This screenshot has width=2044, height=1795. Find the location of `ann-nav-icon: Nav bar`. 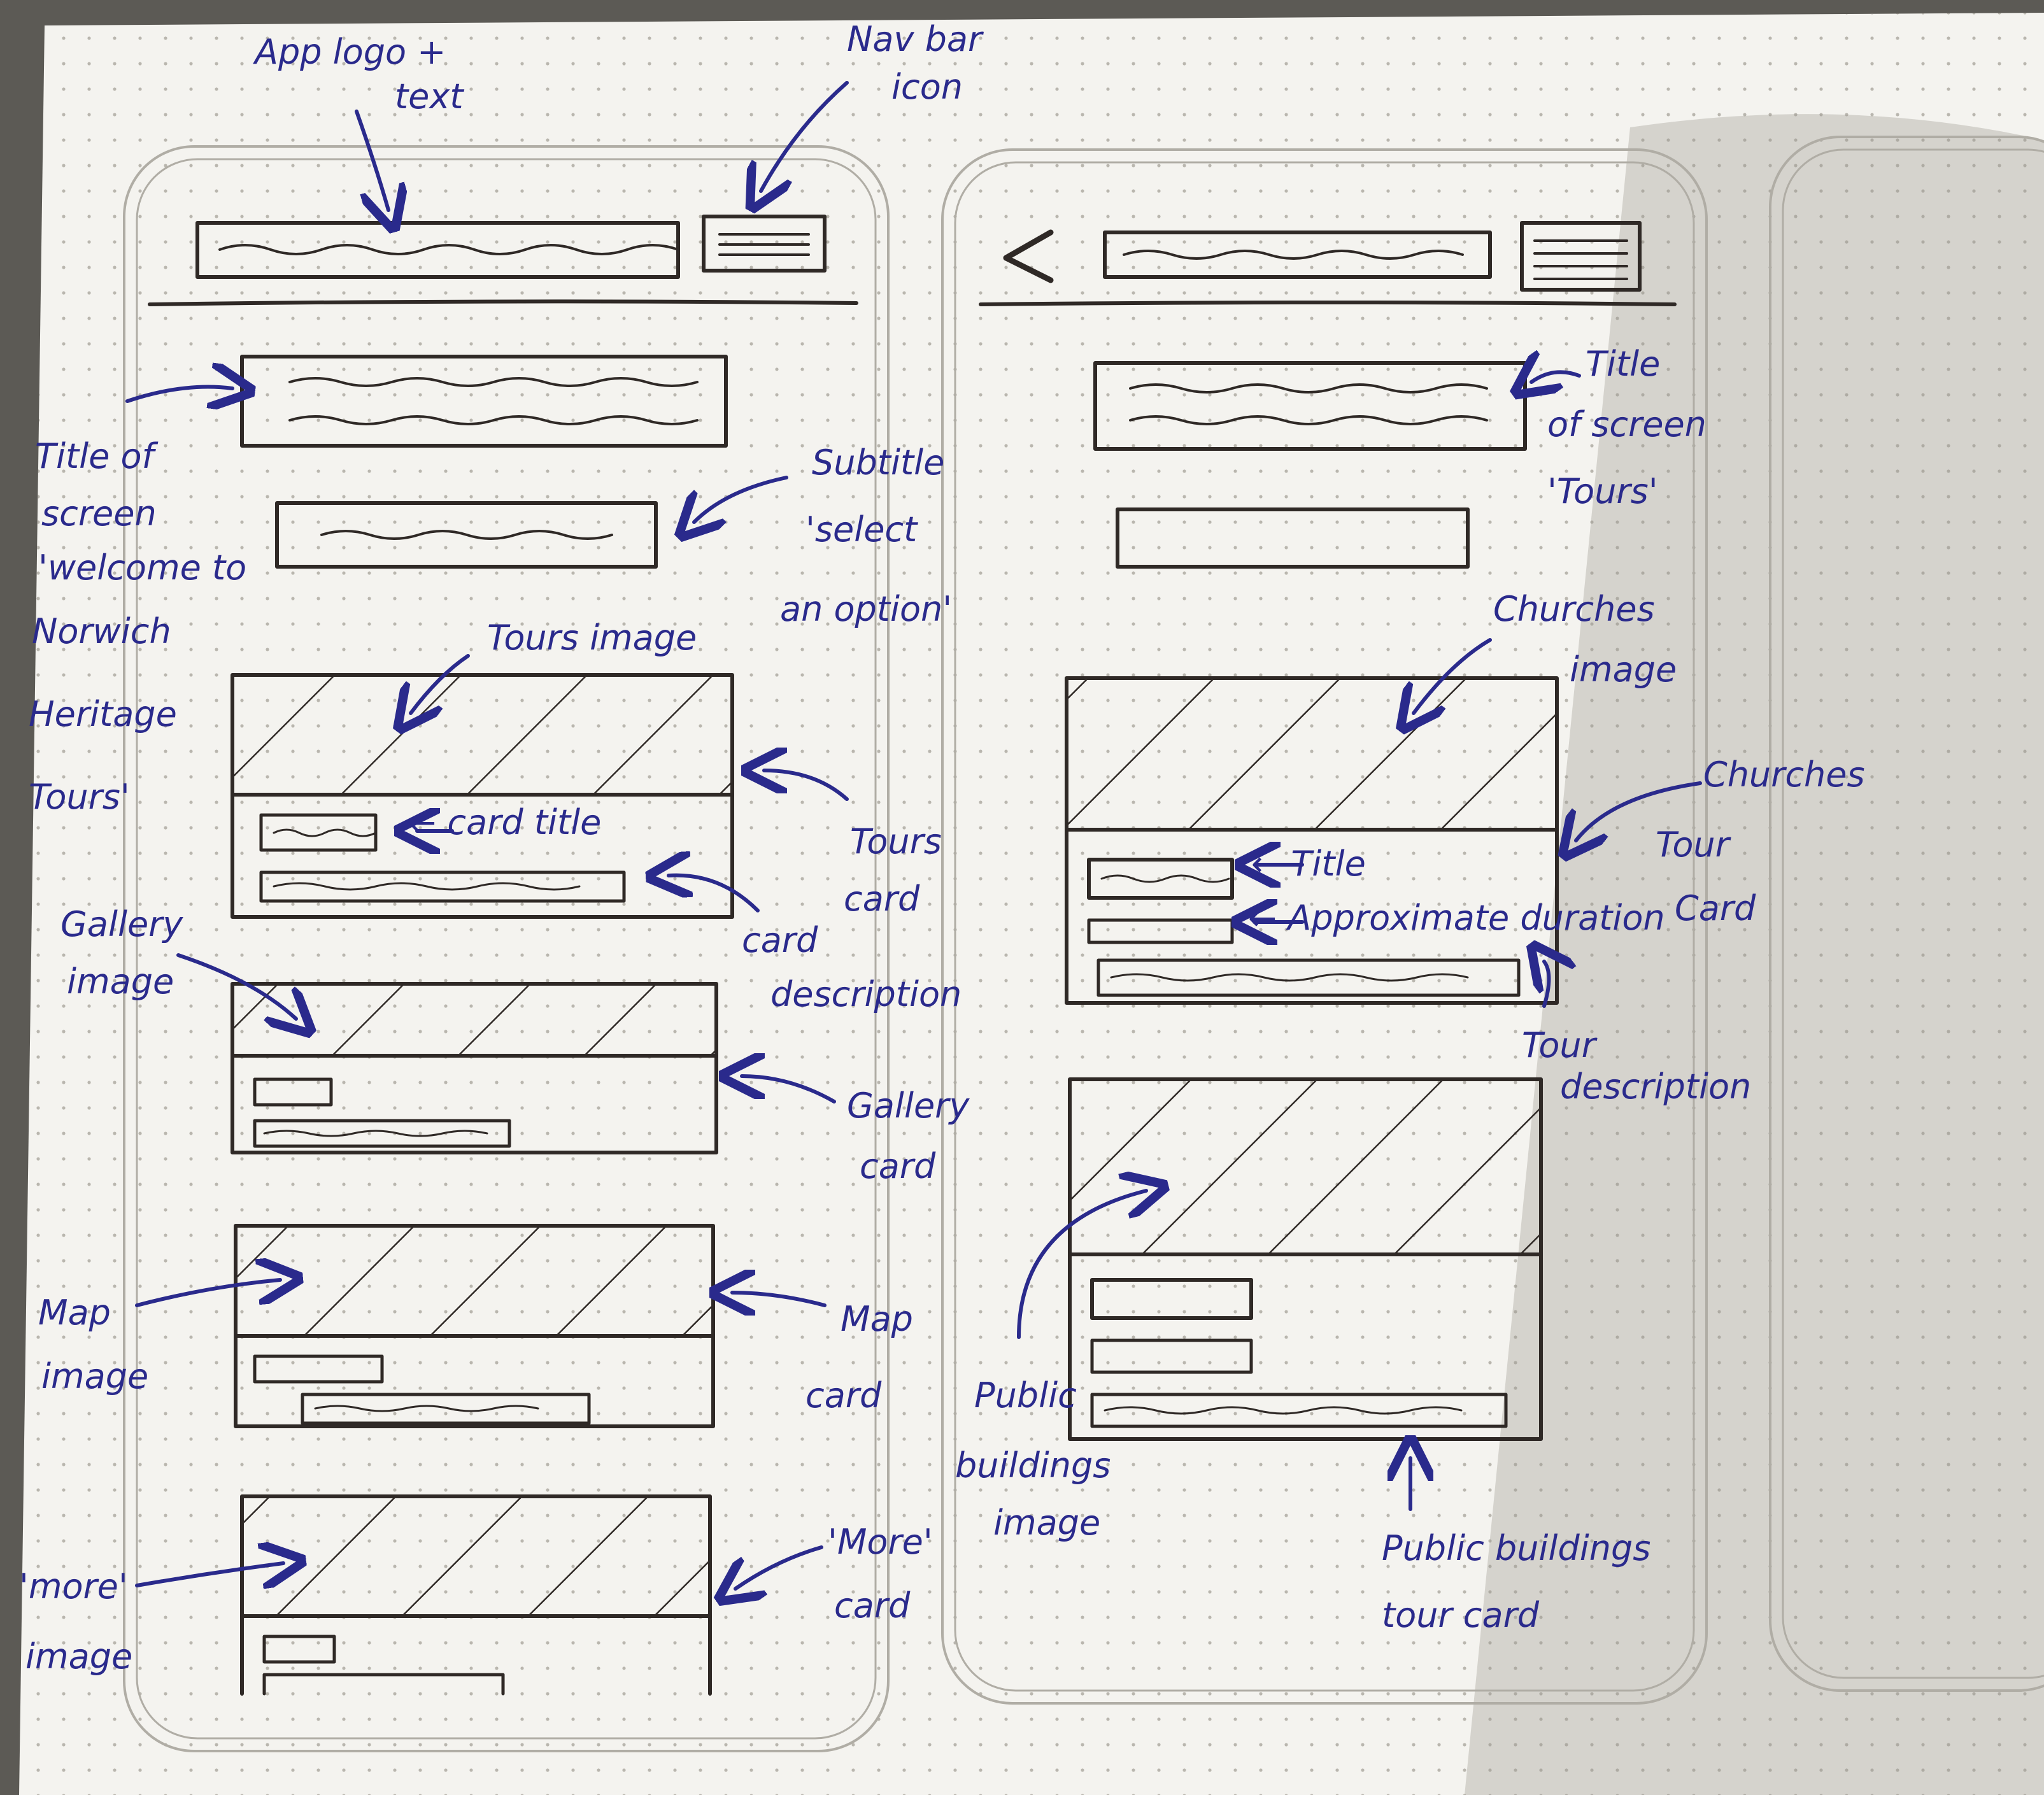

ann-nav-icon: Nav bar is located at coordinates (916, 39).